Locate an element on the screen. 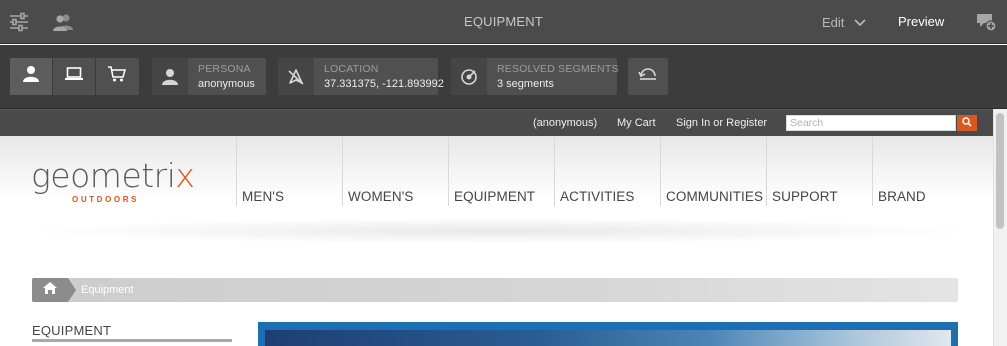  location-store: LOCATION 37.331375, -121.893992 is located at coordinates (361, 76).